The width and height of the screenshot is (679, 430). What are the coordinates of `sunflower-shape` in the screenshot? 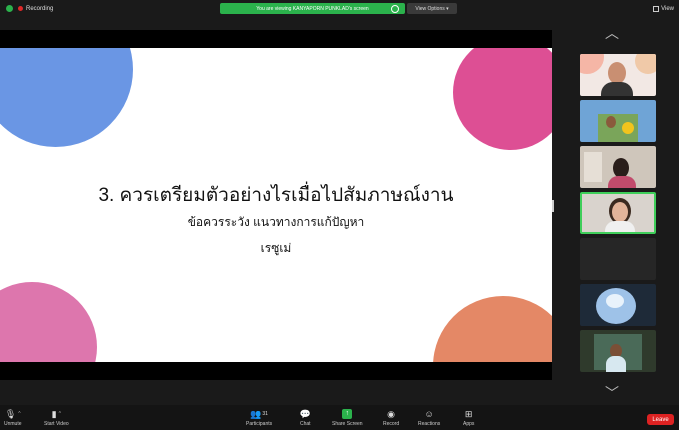 It's located at (628, 128).